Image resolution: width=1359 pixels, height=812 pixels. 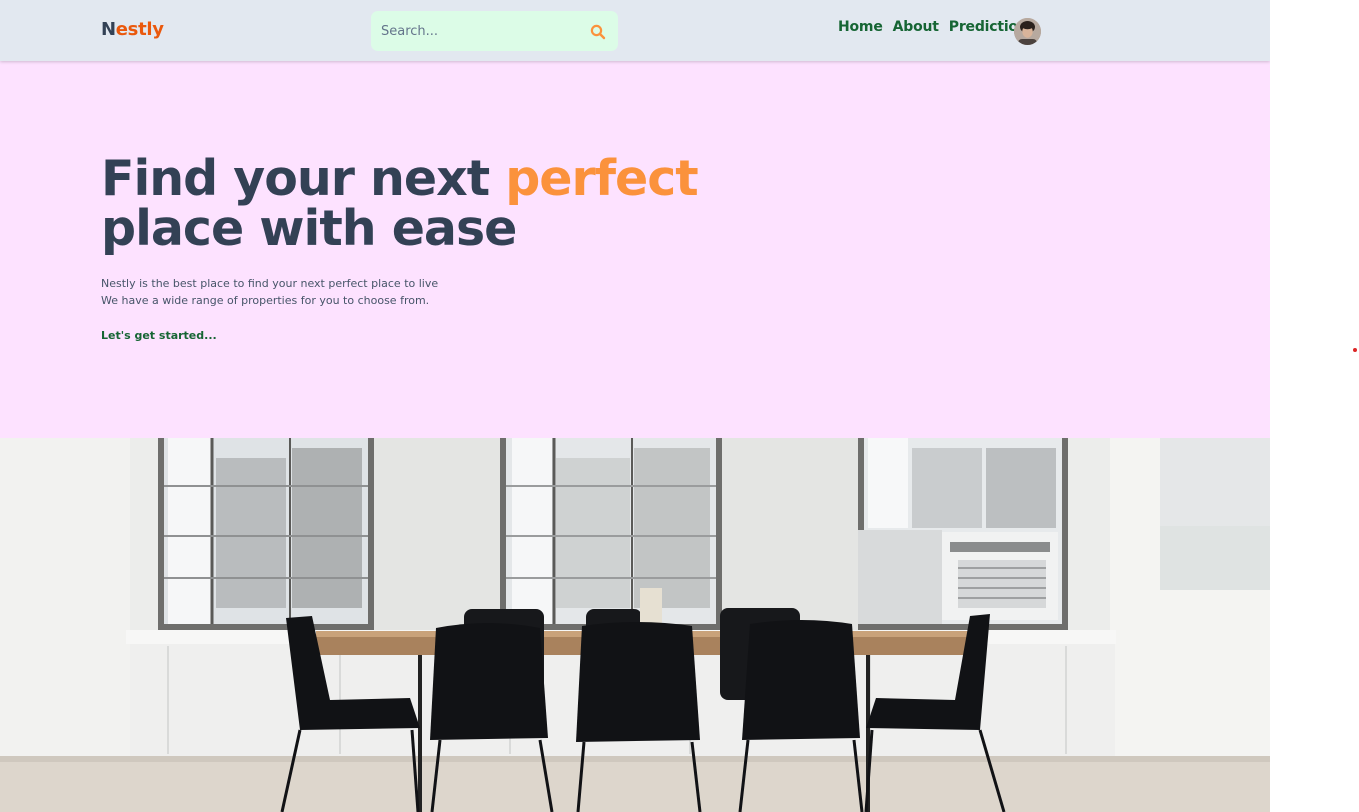 I want to click on nav-home-link: Home, so click(x=860, y=27).